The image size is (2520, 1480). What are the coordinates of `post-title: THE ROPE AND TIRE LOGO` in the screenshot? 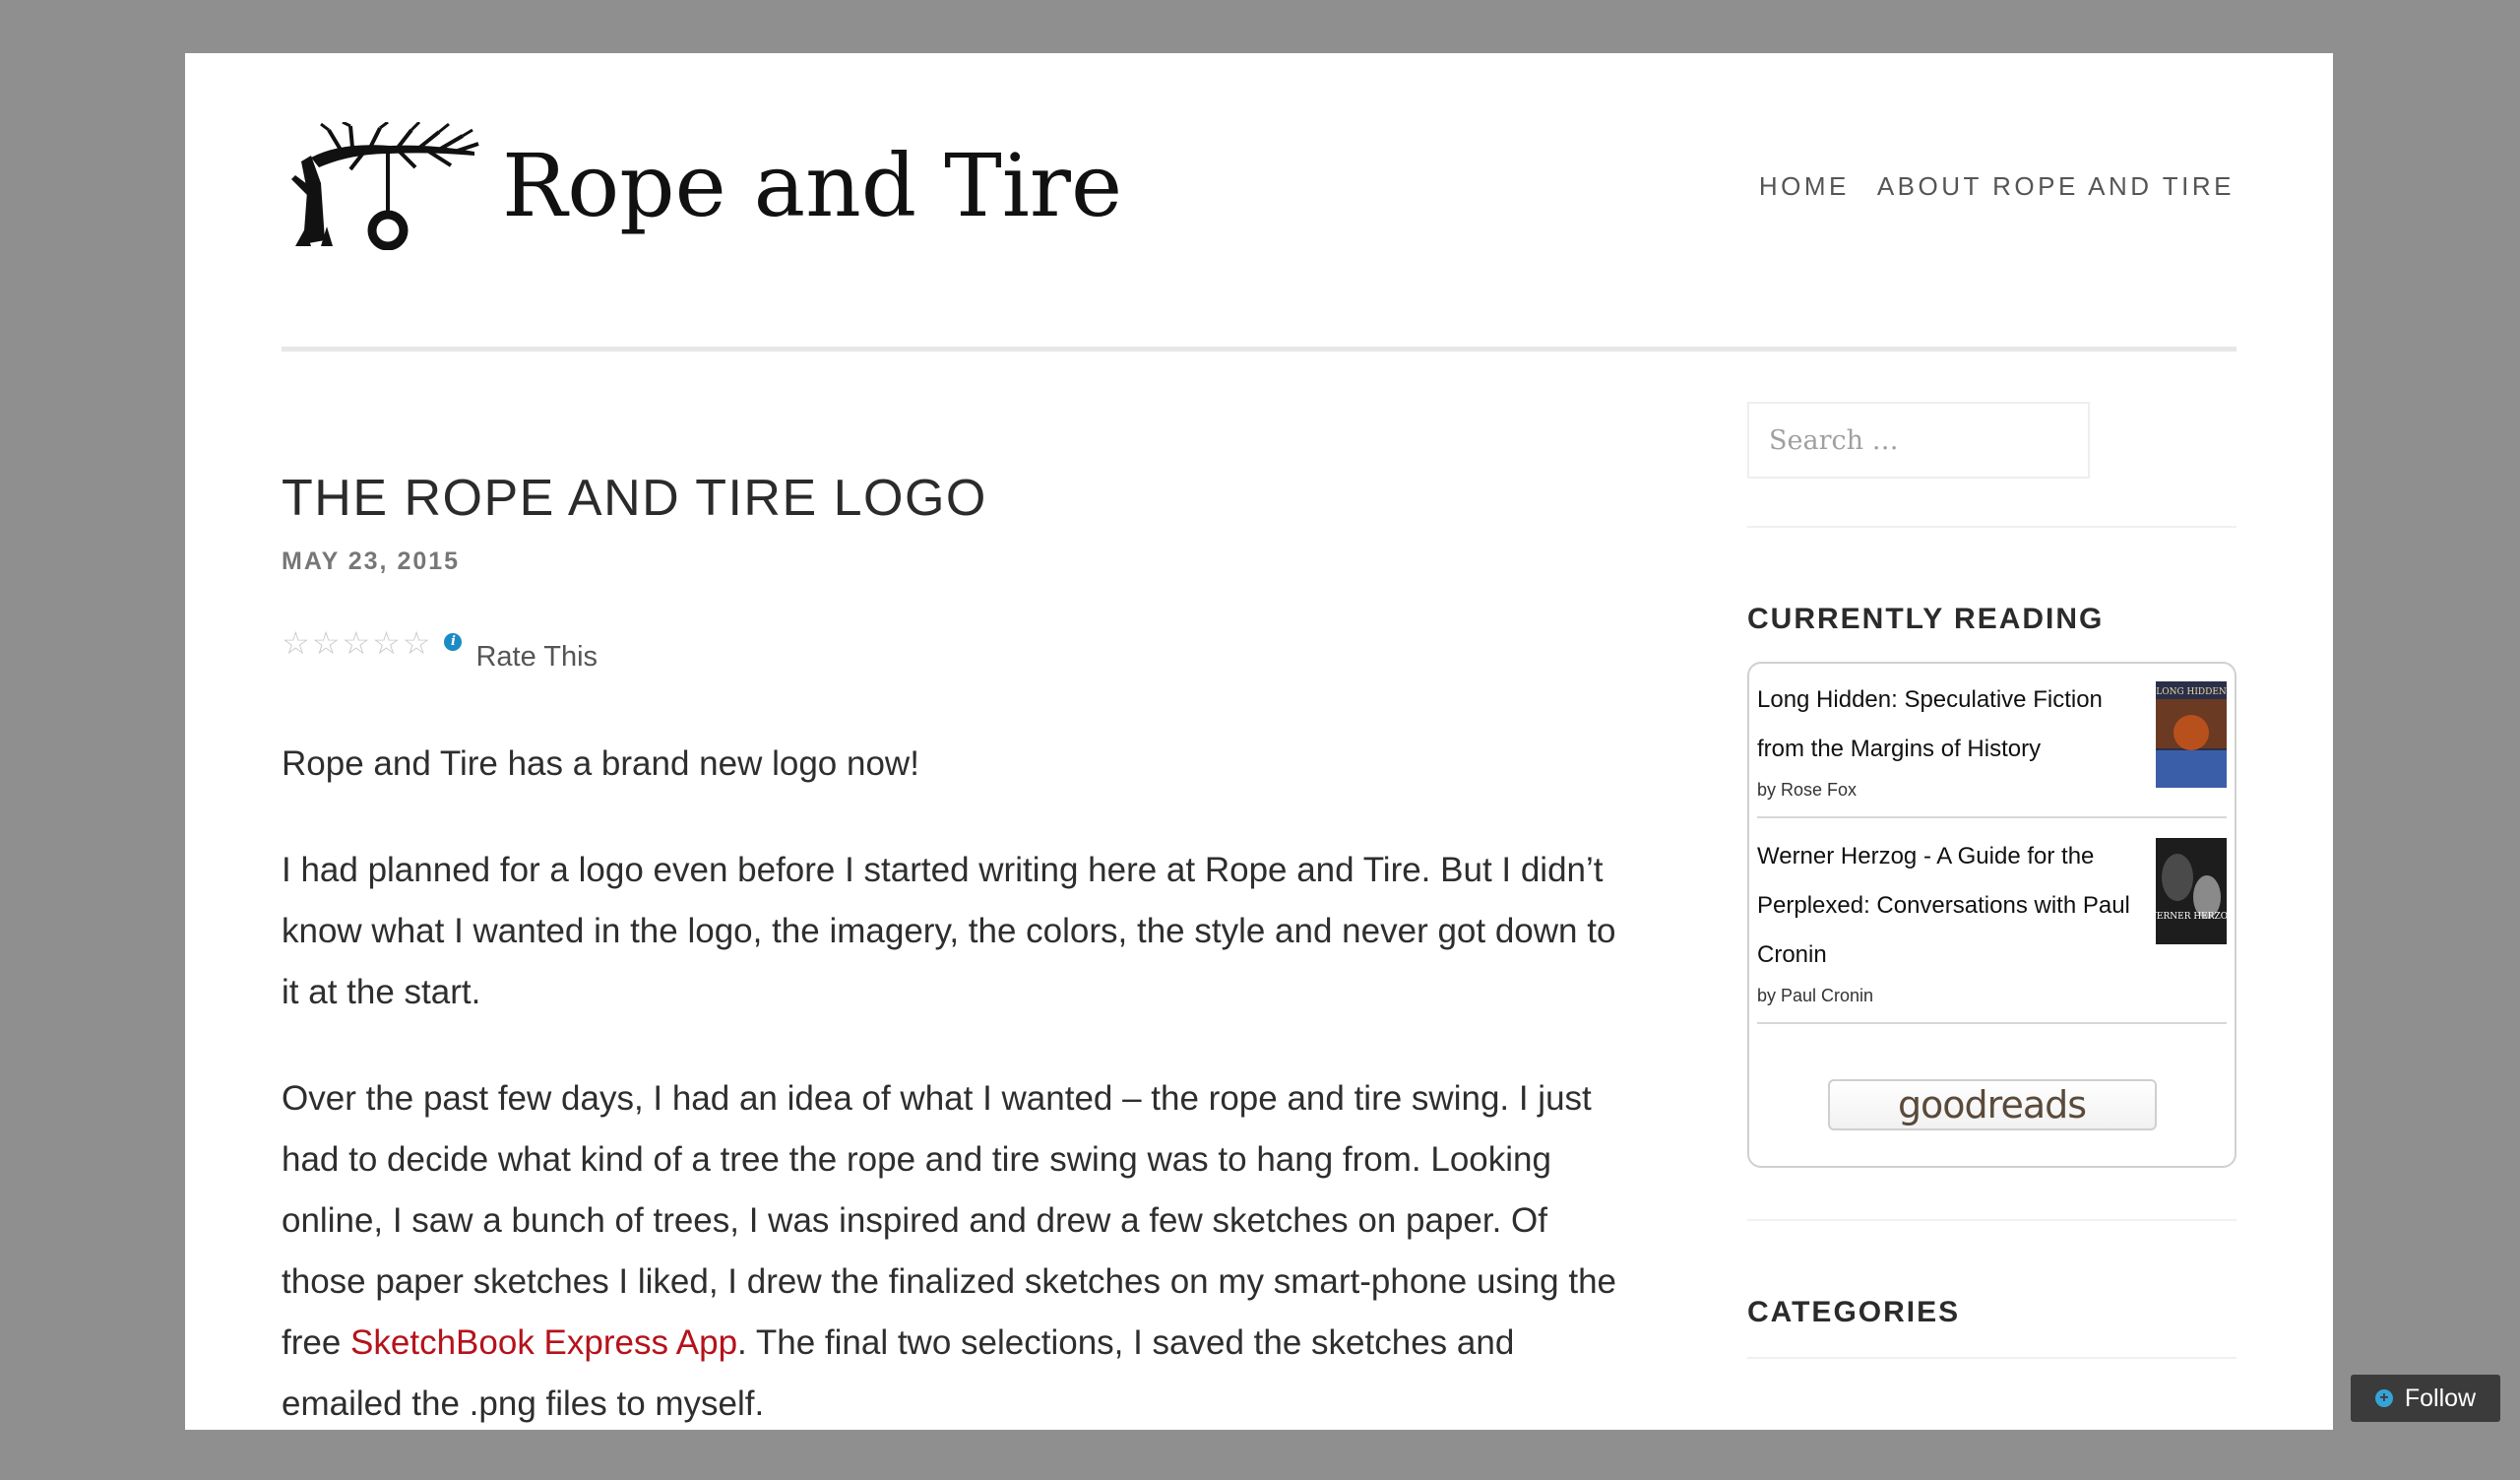 It's located at (961, 498).